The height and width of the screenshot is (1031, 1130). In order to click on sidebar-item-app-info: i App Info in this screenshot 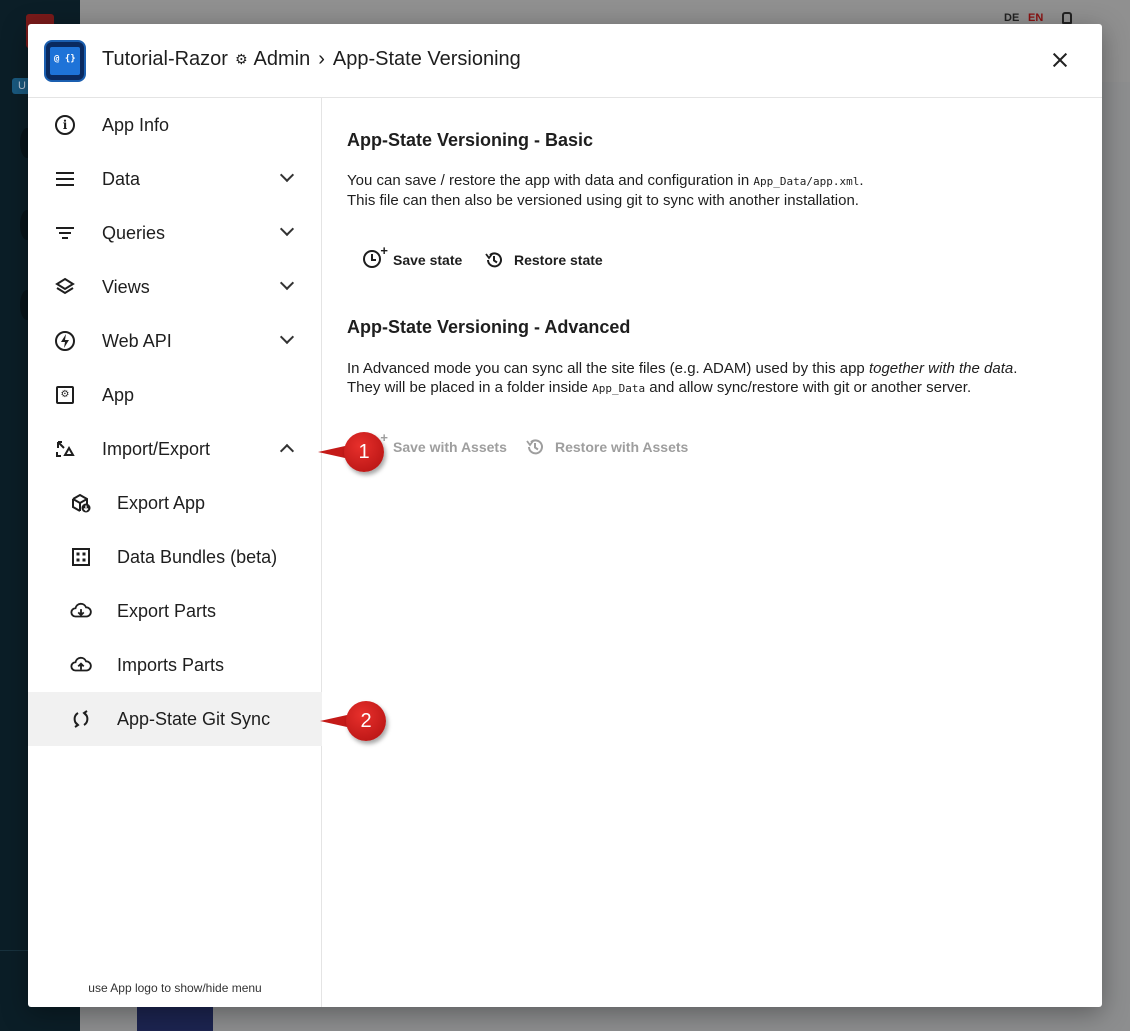, I will do `click(175, 125)`.